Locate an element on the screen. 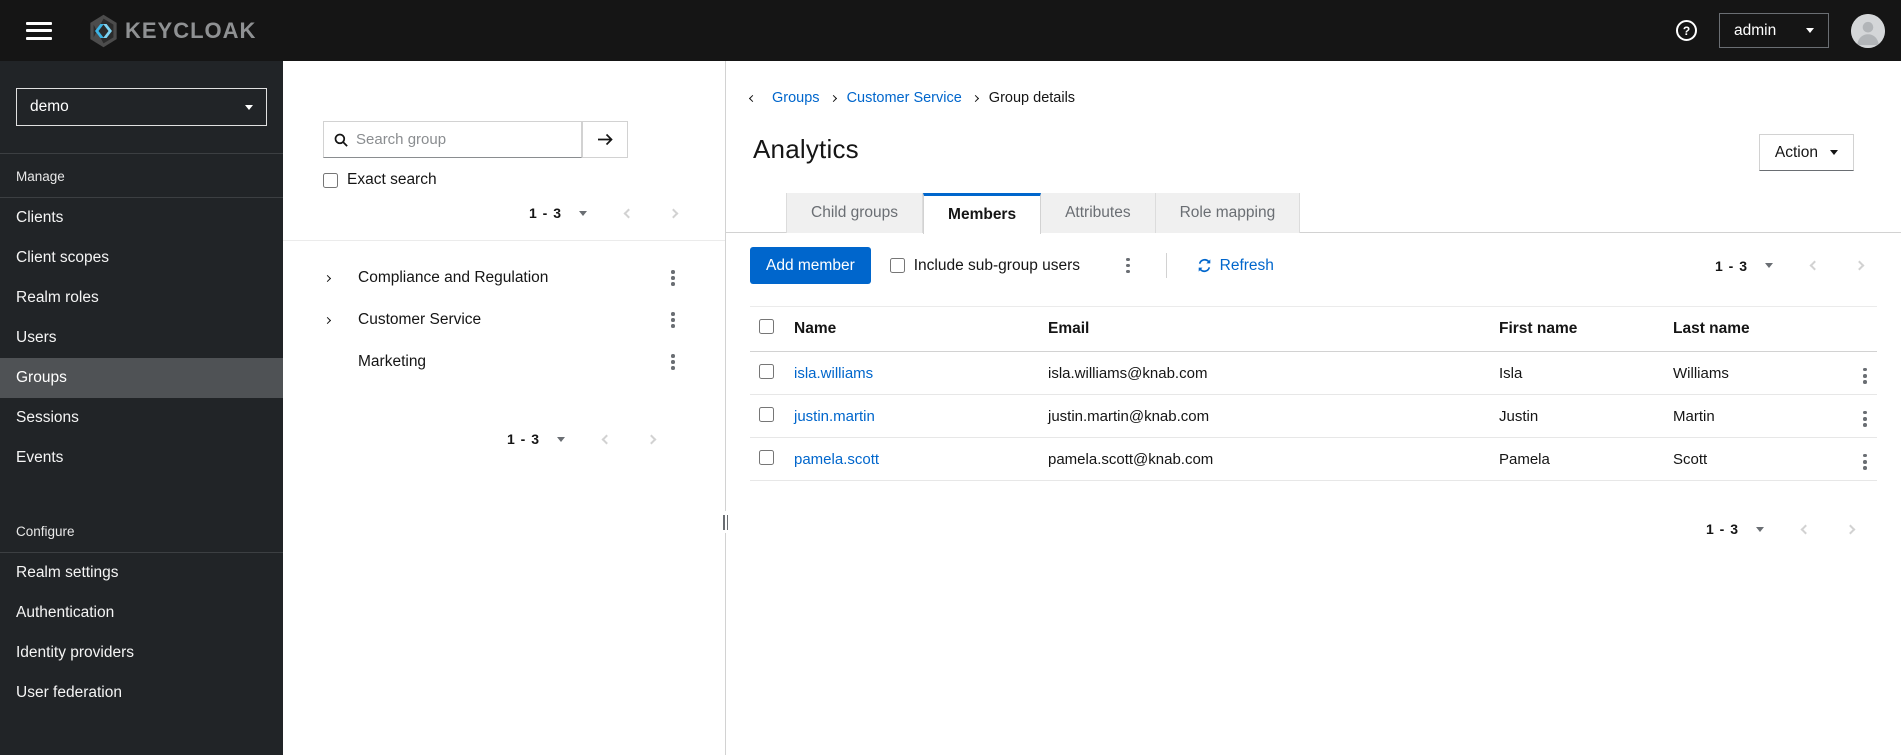  tree-item-label: Compliance and Regulation is located at coordinates (511, 278).